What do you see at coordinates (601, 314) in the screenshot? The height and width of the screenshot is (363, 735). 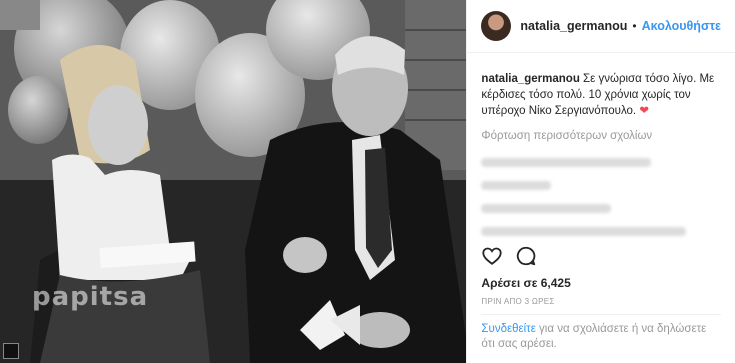 I see `divider` at bounding box center [601, 314].